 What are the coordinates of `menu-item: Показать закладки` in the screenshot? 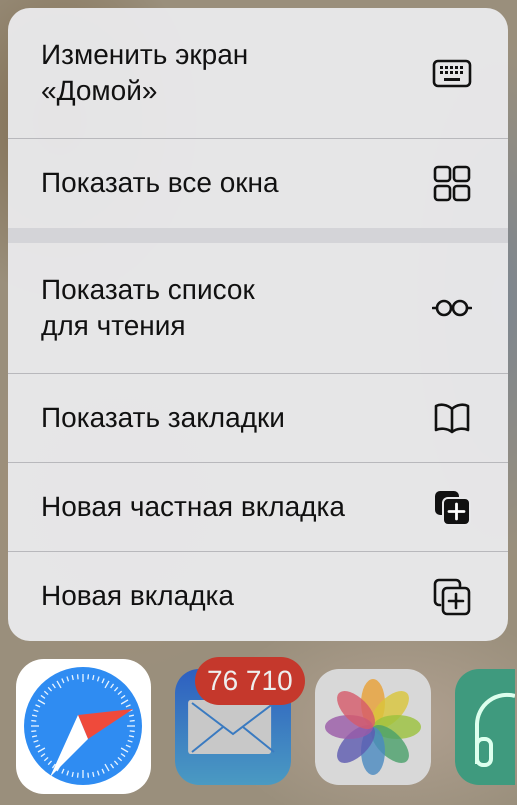 It's located at (258, 418).